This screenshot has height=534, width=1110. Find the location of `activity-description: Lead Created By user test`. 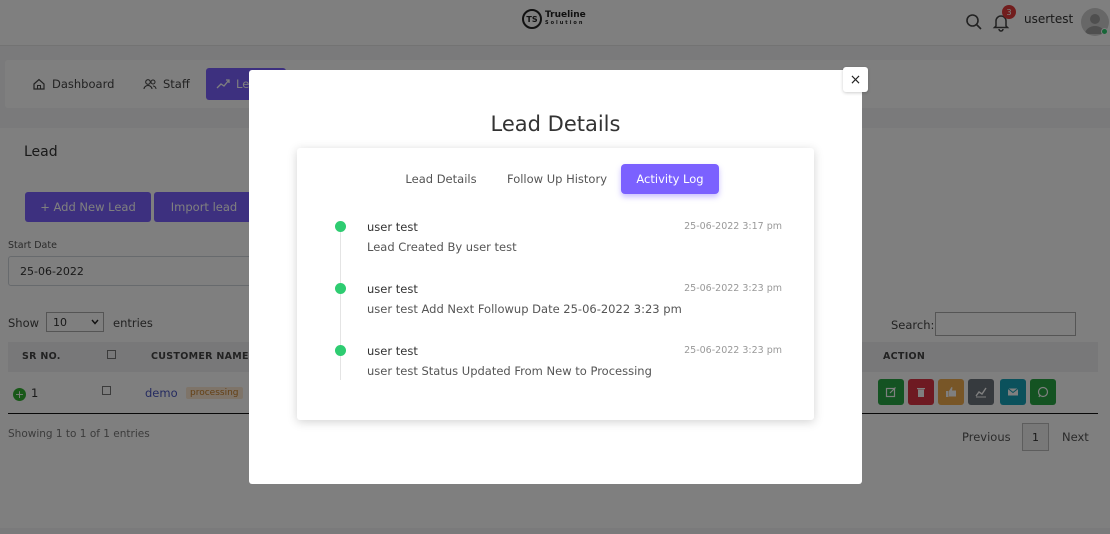

activity-description: Lead Created By user test is located at coordinates (442, 247).